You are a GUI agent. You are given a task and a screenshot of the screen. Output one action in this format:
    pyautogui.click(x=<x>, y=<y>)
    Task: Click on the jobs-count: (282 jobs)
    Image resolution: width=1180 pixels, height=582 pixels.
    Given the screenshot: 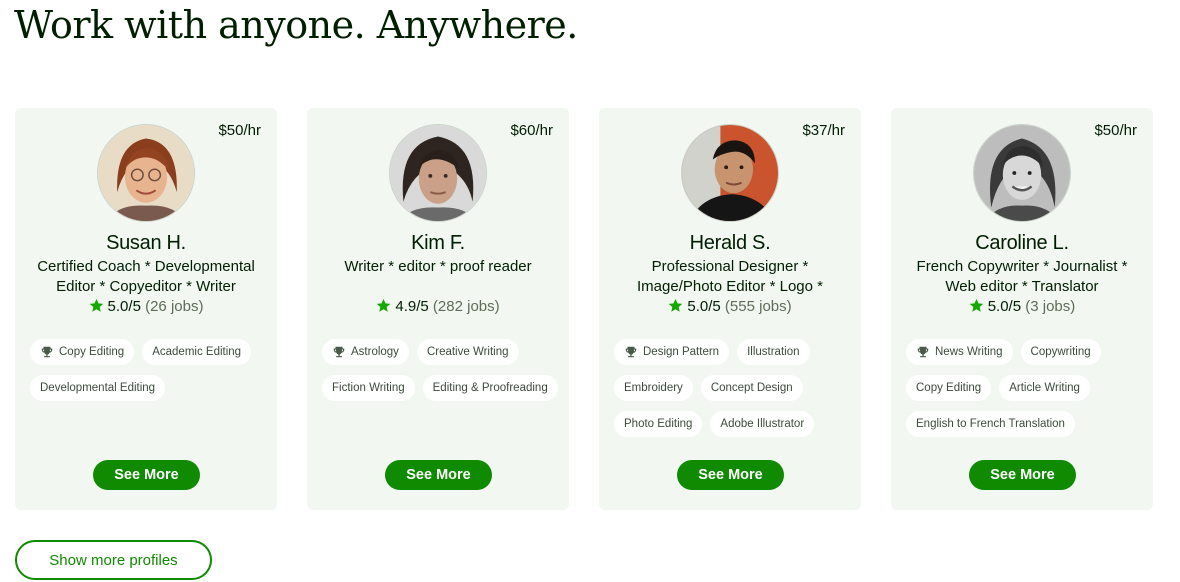 What is the action you would take?
    pyautogui.click(x=466, y=306)
    